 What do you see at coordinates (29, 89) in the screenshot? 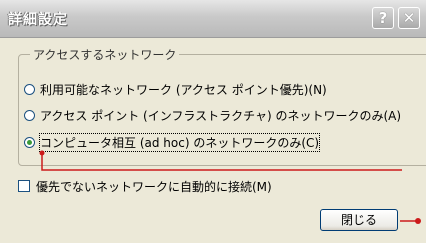
I see `radio-available-networks` at bounding box center [29, 89].